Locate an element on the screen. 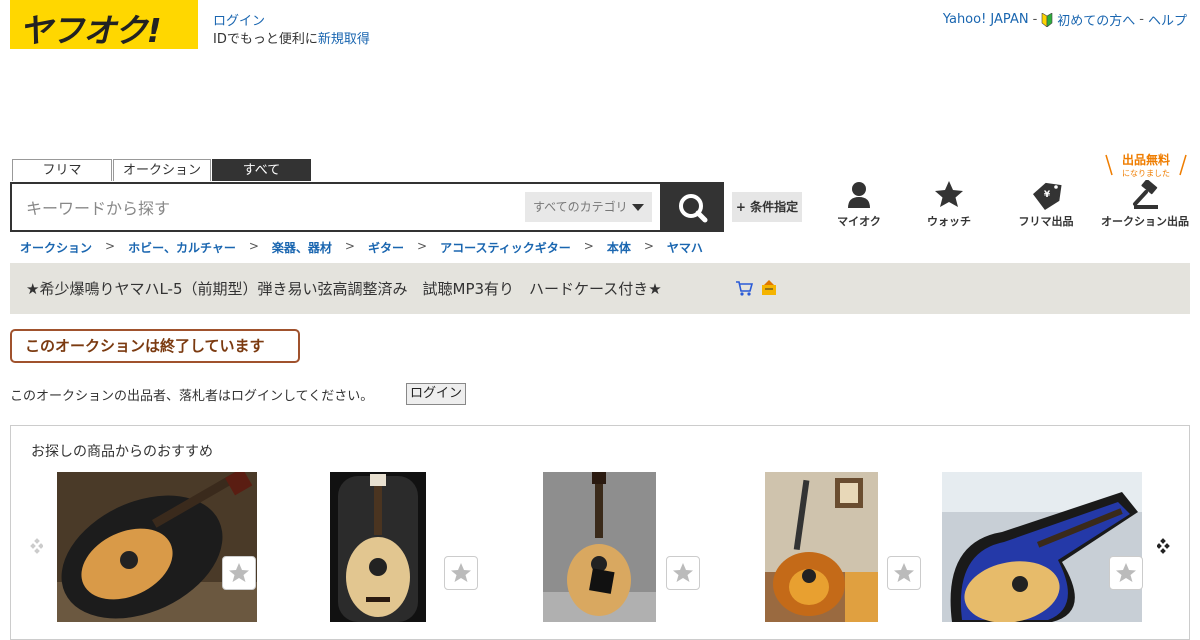  dreadnought-guitar-in-case-image is located at coordinates (378, 547).